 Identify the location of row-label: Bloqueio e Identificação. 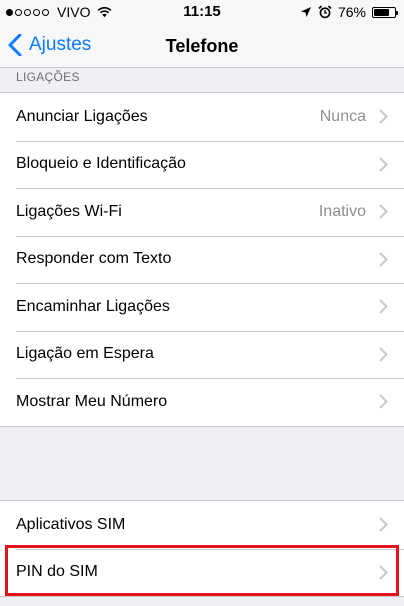
(101, 164).